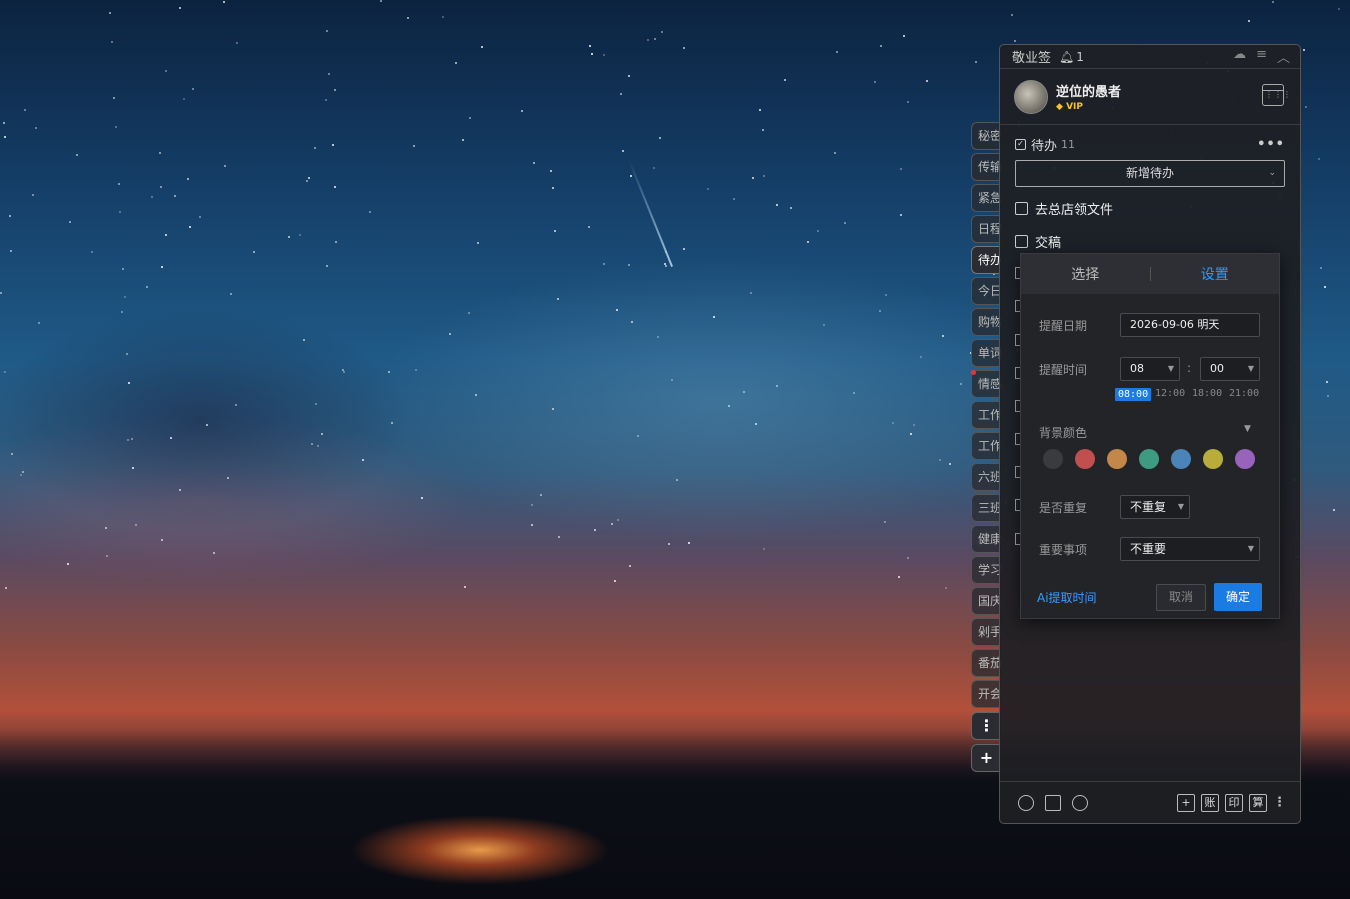 The height and width of the screenshot is (899, 1350). I want to click on print-button: 印, so click(1234, 802).